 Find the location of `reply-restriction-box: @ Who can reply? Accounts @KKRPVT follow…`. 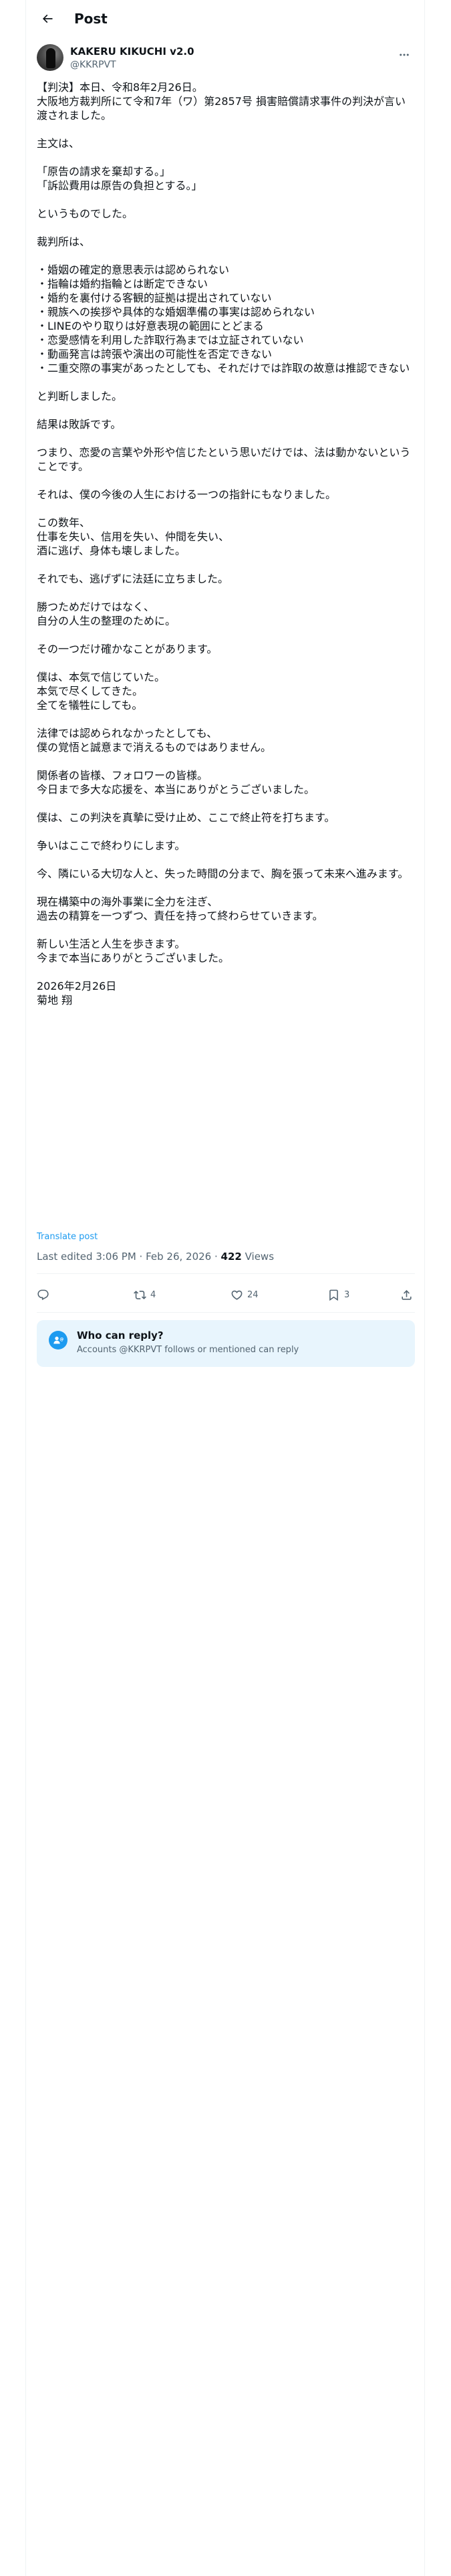

reply-restriction-box: @ Who can reply? Accounts @KKRPVT follow… is located at coordinates (226, 1343).